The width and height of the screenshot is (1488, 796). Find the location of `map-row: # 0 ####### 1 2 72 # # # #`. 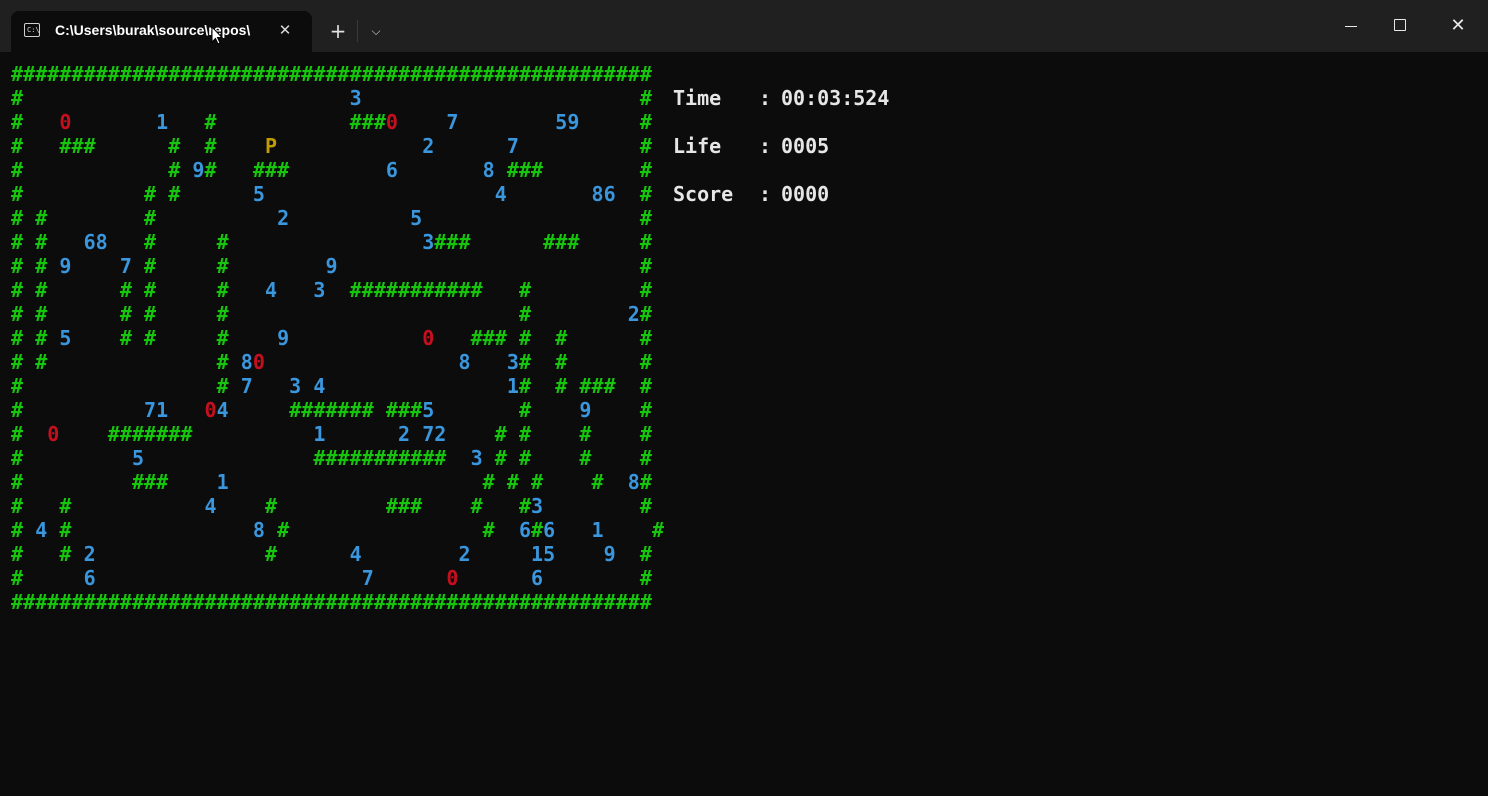

map-row: # 0 ####### 1 2 72 # # # # is located at coordinates (337, 434).